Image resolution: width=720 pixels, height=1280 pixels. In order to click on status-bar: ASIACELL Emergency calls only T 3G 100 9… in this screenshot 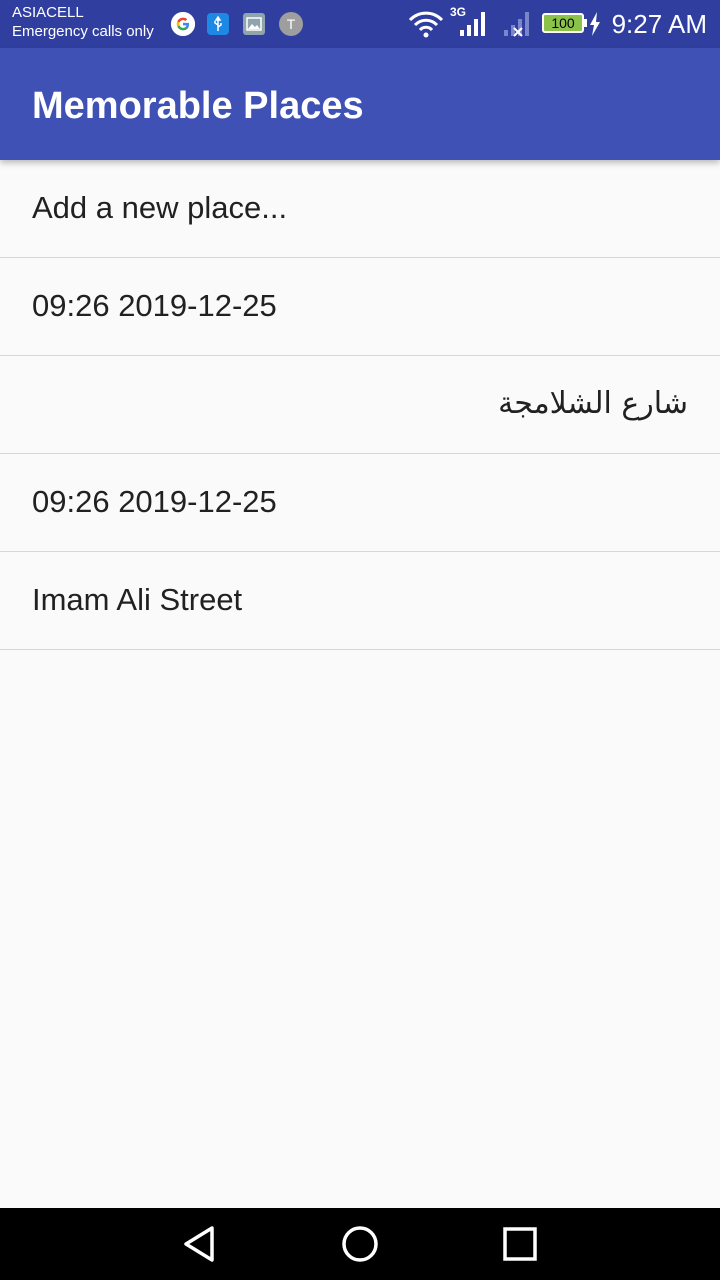, I will do `click(360, 24)`.